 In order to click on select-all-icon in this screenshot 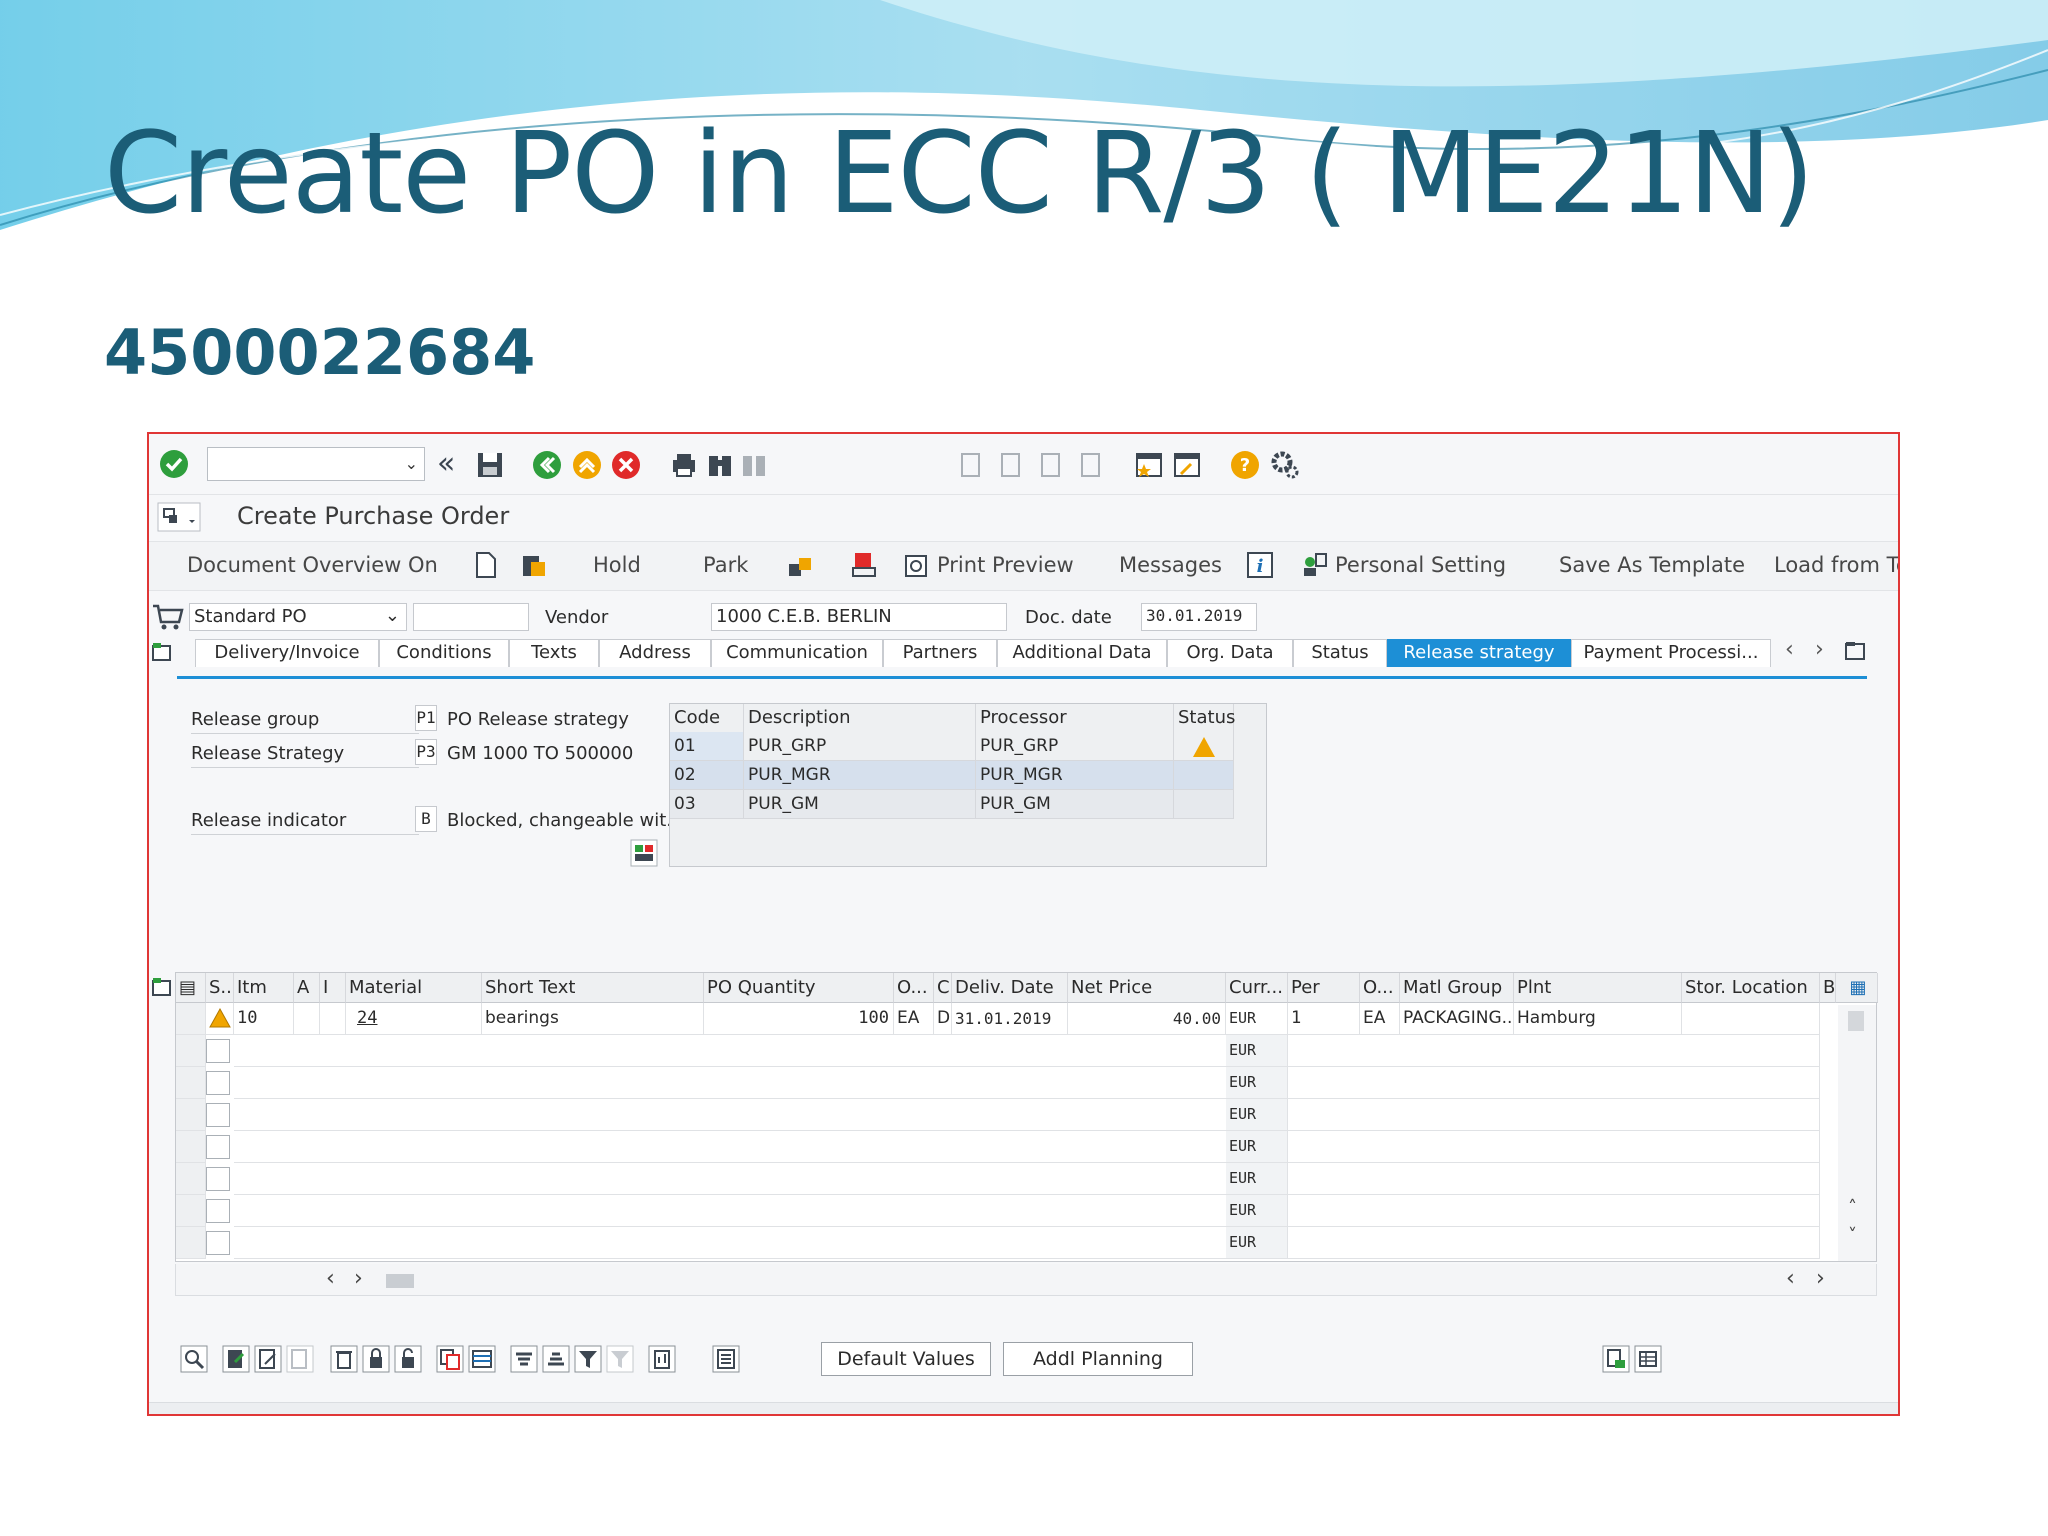, I will do `click(482, 1359)`.